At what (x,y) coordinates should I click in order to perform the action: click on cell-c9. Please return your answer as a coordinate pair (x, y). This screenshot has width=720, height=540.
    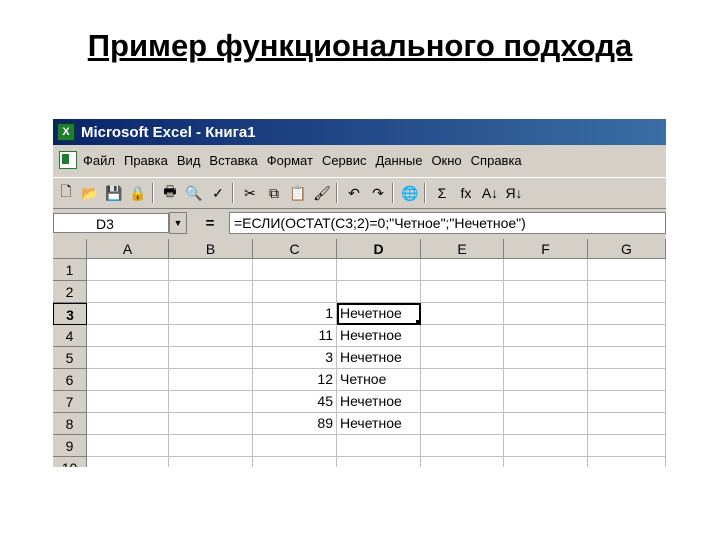
    Looking at the image, I should click on (295, 446).